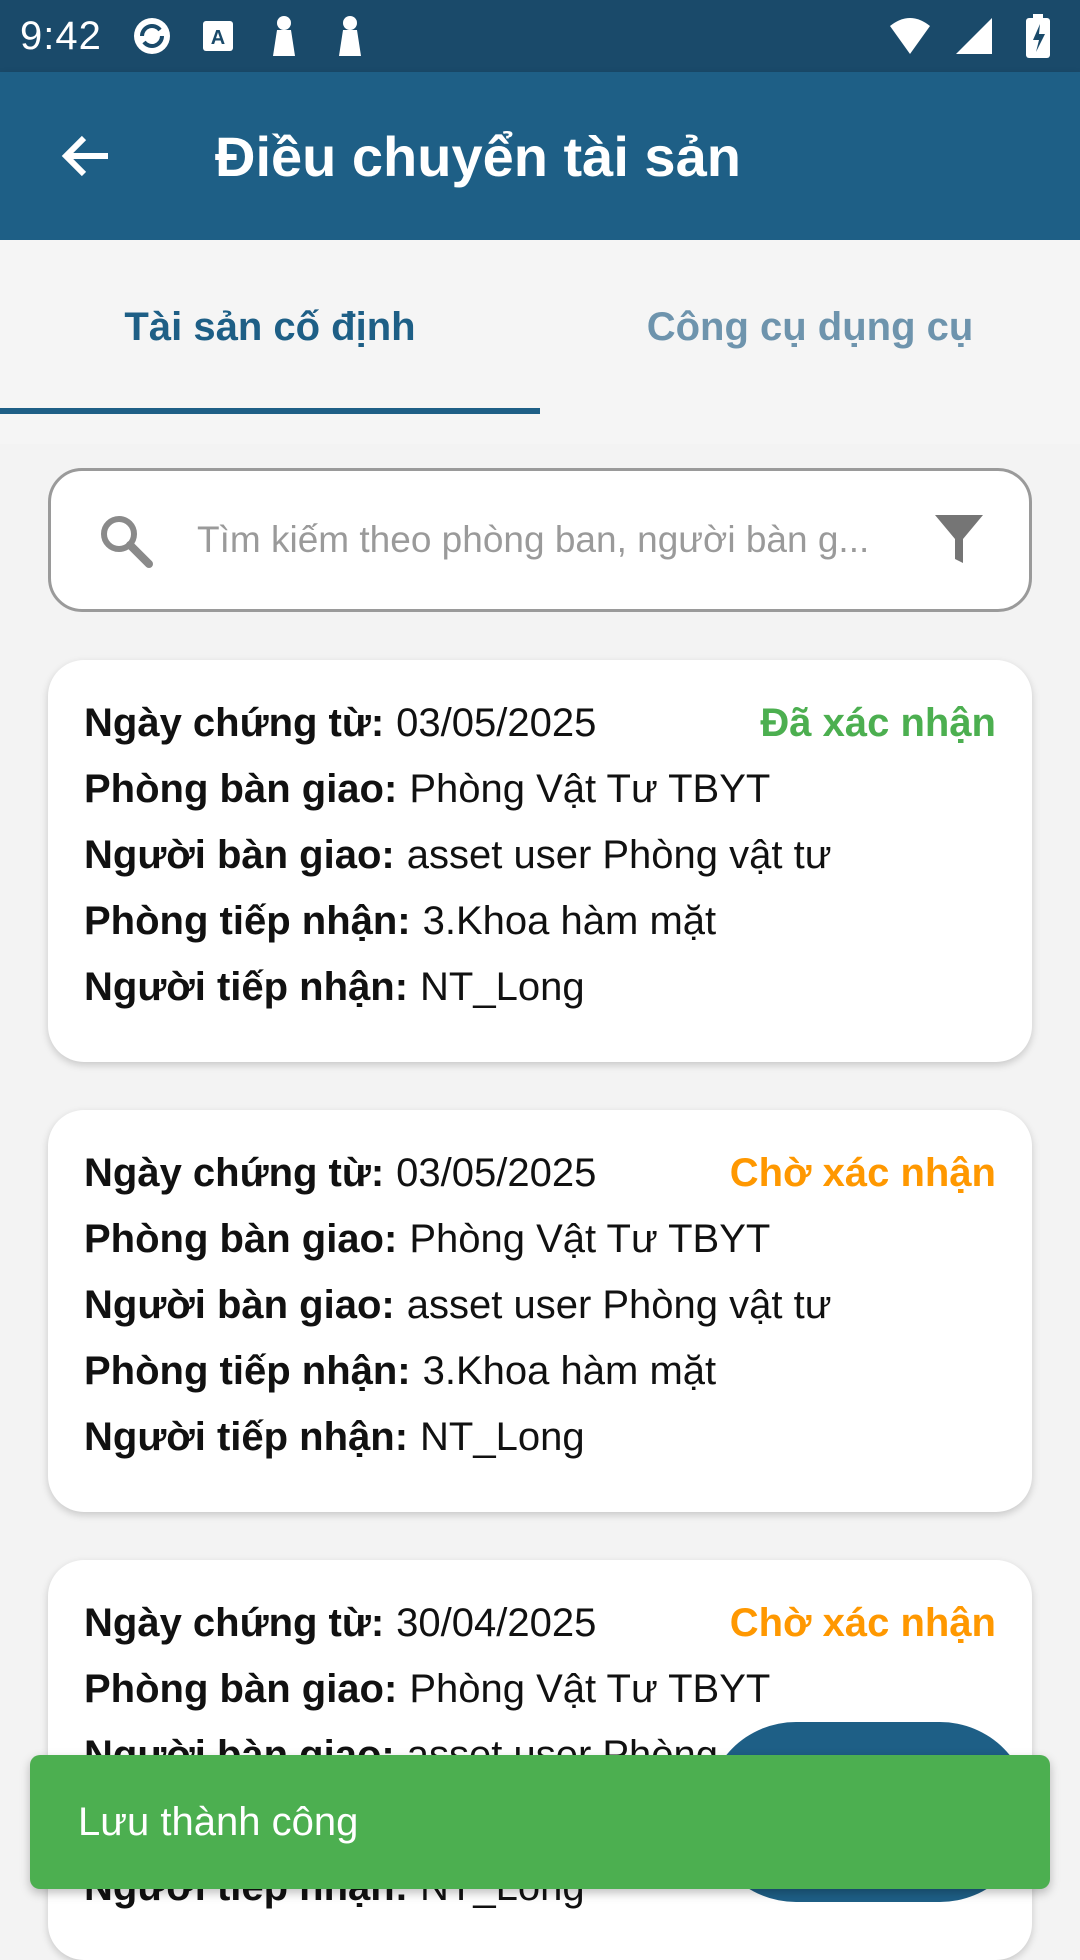 The height and width of the screenshot is (1960, 1080). Describe the element at coordinates (562, 540) in the screenshot. I see `search-input` at that location.